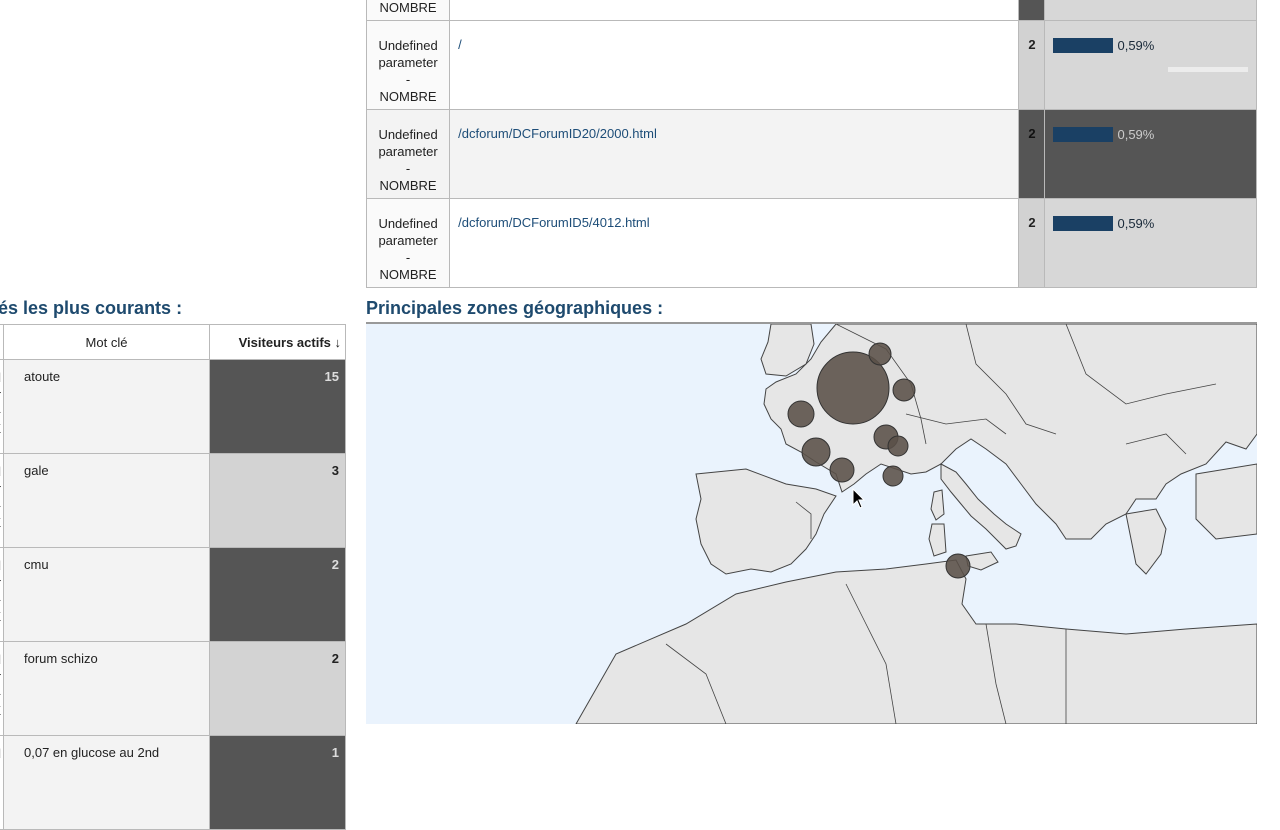  I want to click on table-row: d r - E forum schizo 2, so click(173, 688).